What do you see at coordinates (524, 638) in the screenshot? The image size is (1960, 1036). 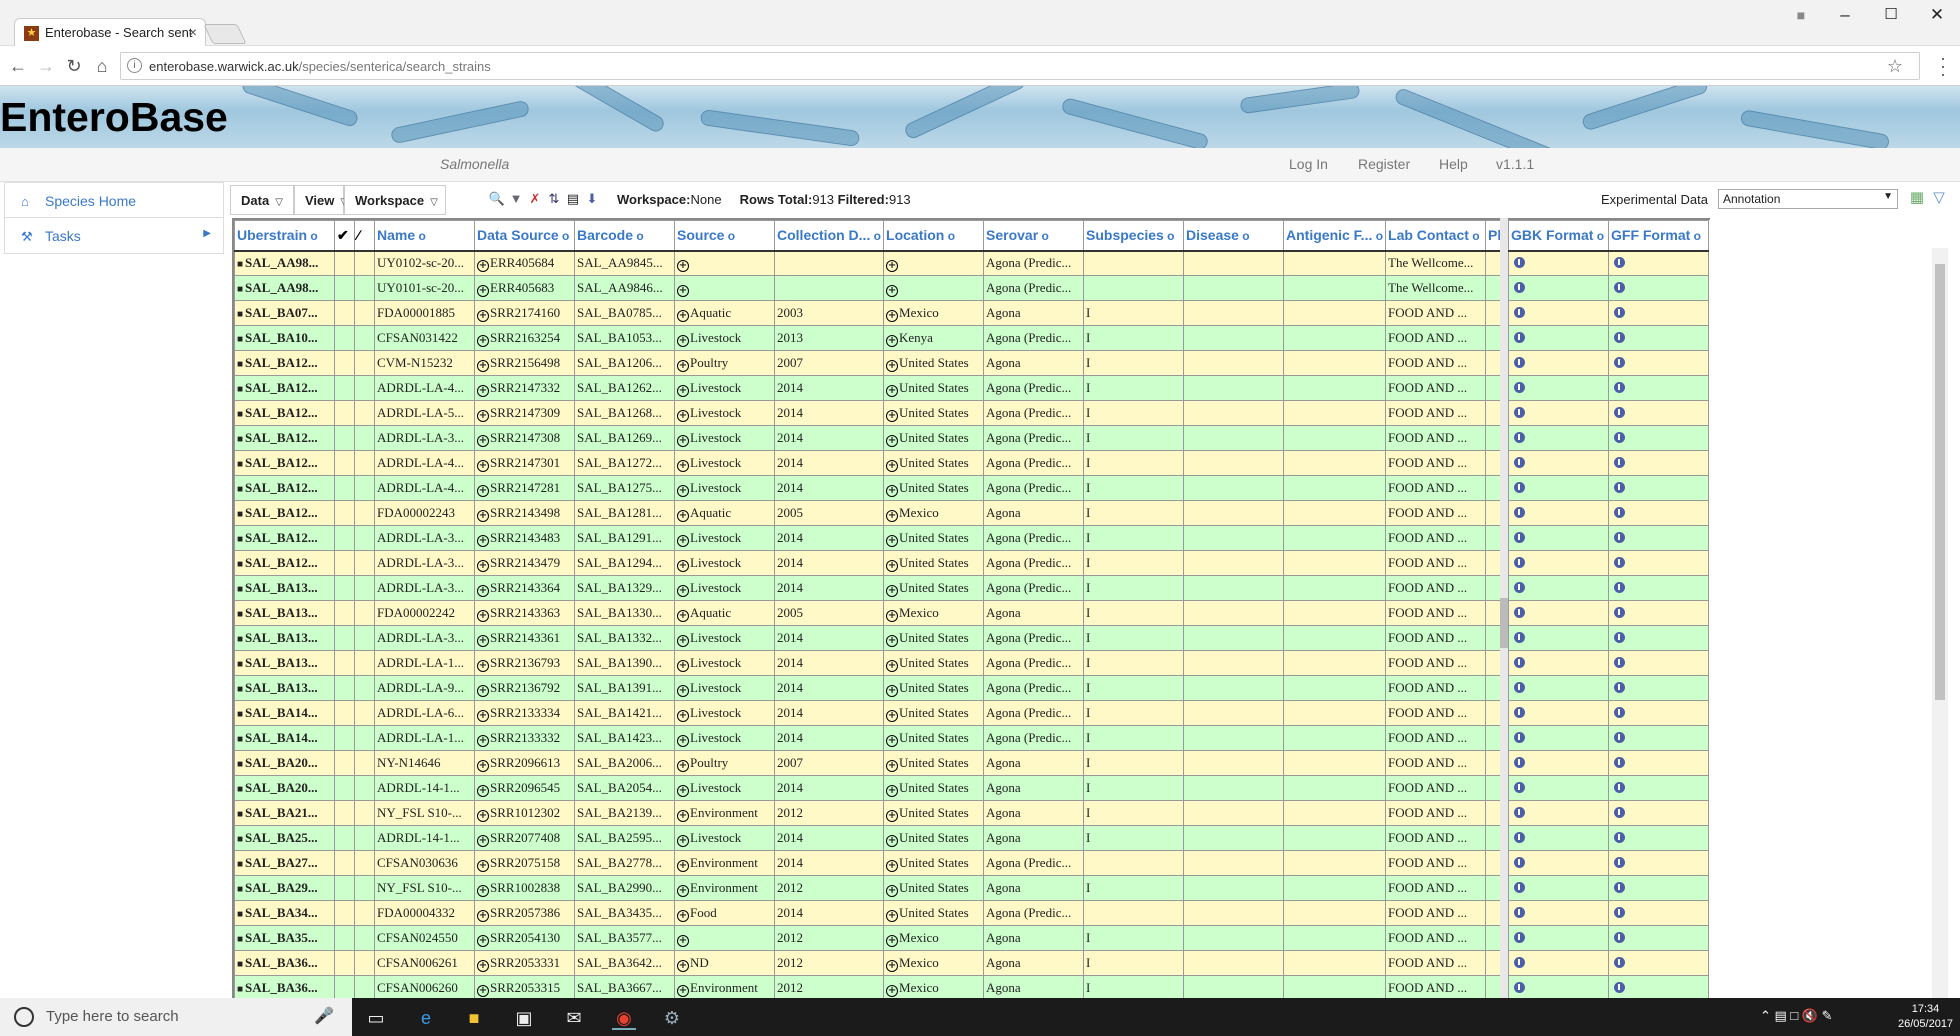 I see `data-source-cell: + SRR2143361` at bounding box center [524, 638].